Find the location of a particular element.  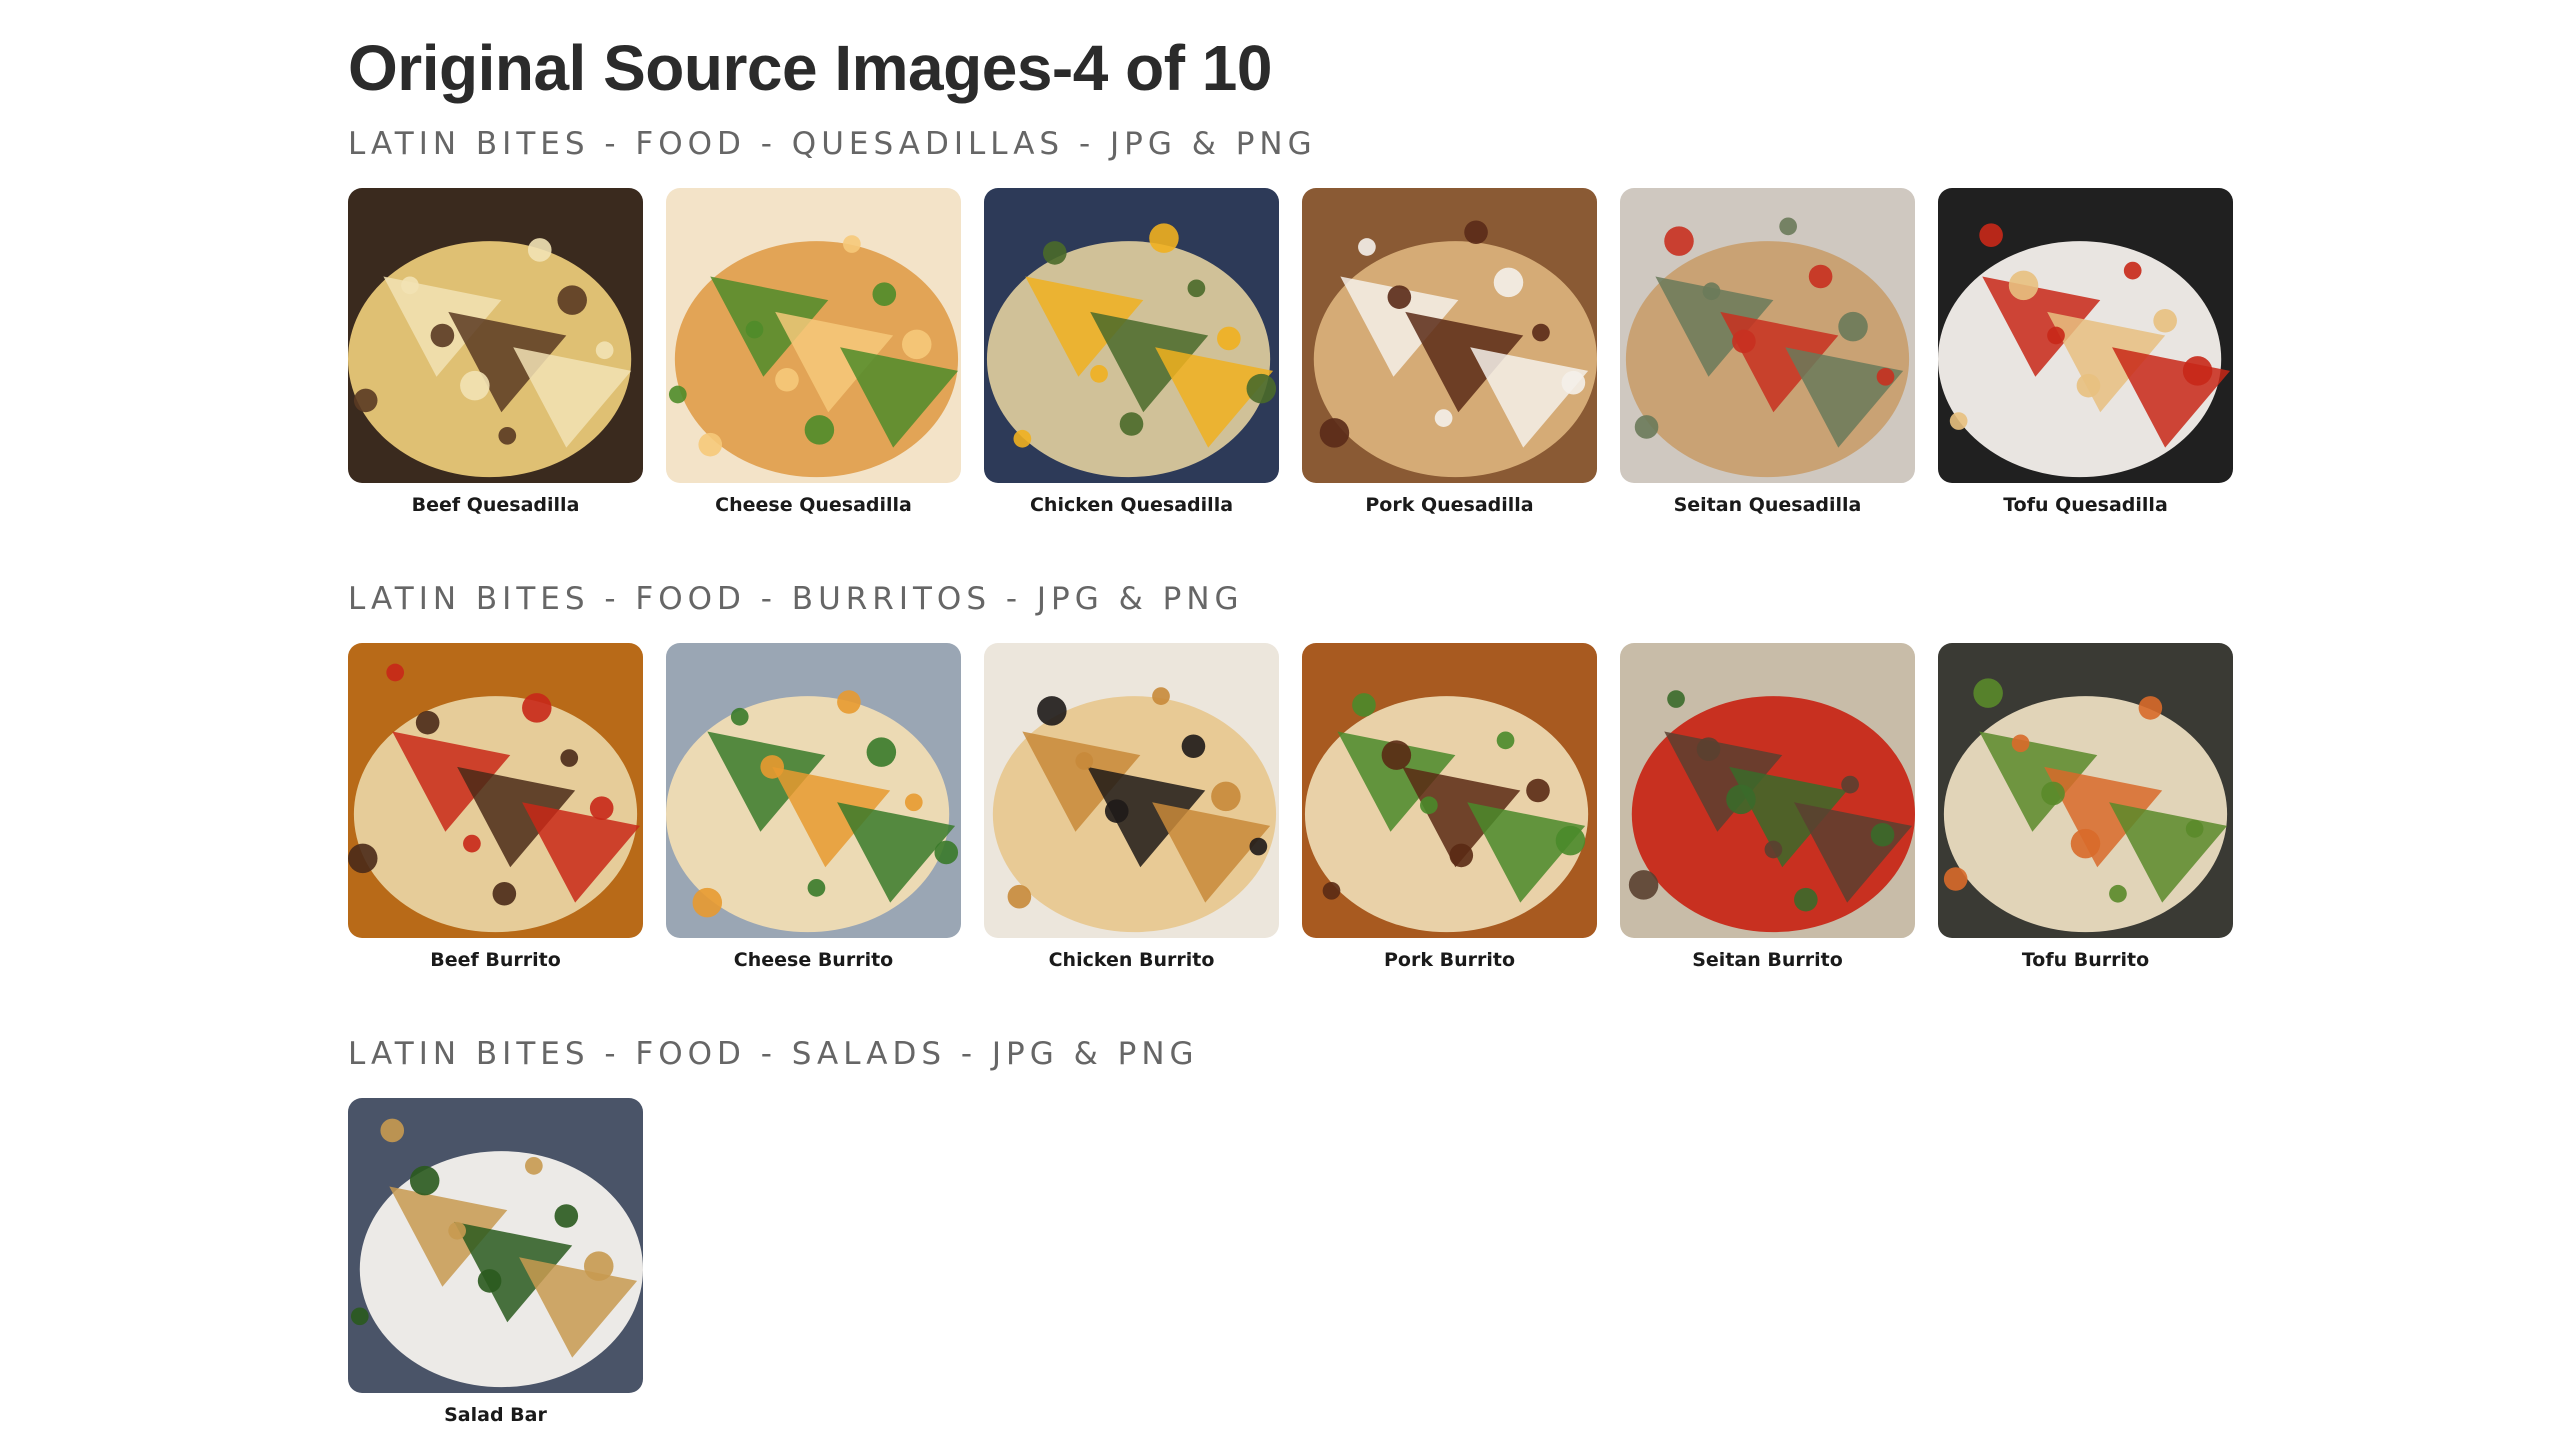

image-card: Pork Burrito is located at coordinates (1449, 807).